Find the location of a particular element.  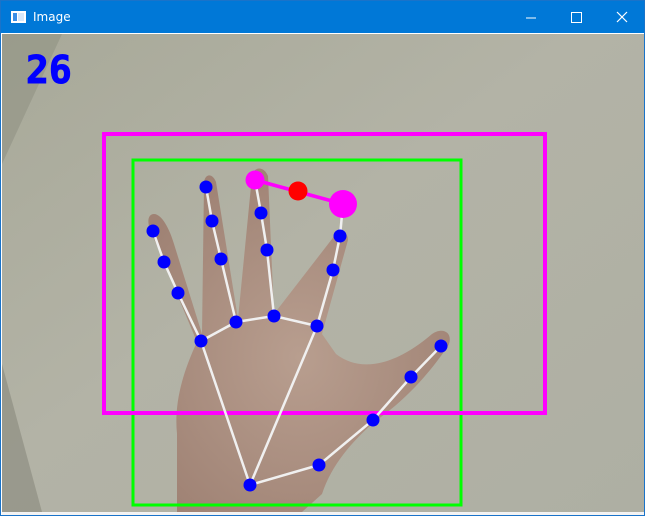

landmark-ring-pip is located at coordinates (221, 259).